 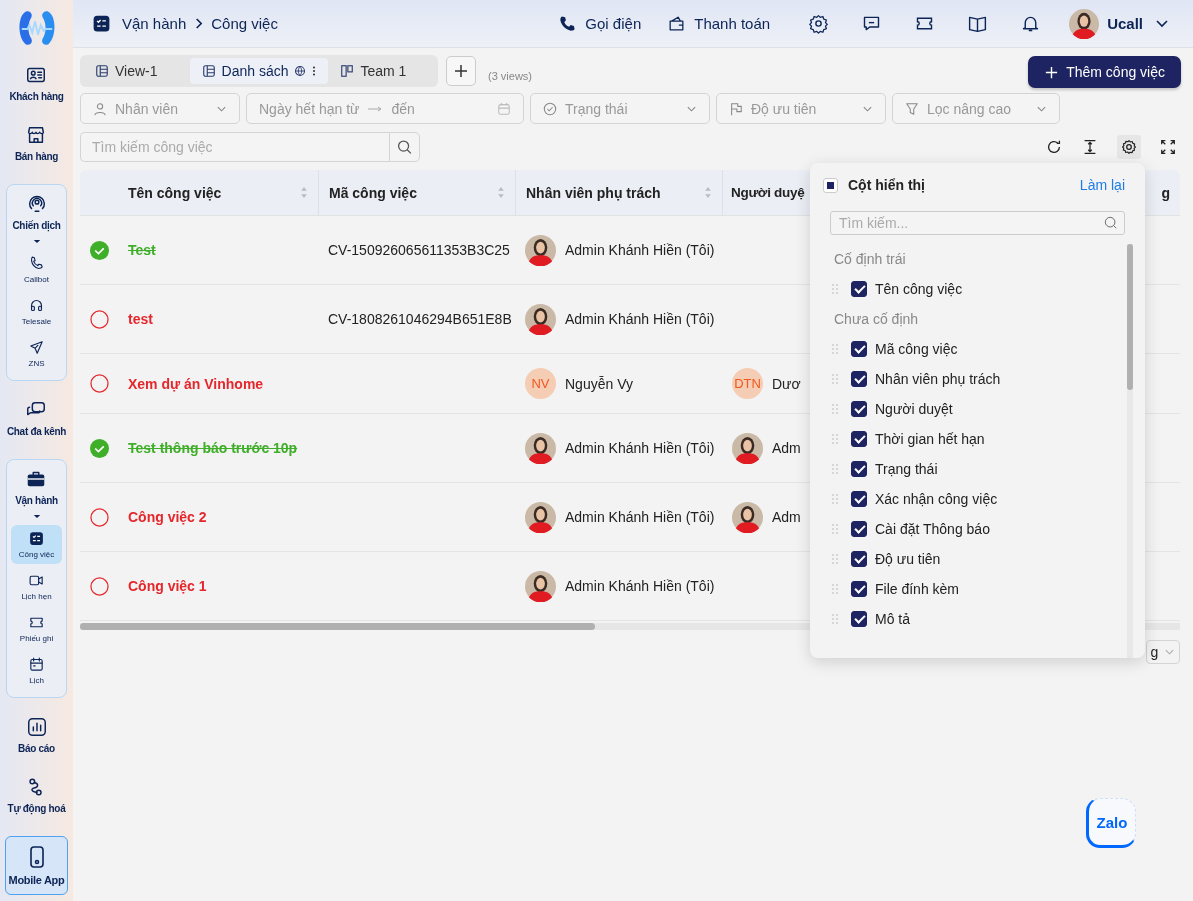 I want to click on nav-subitem: Công việc, so click(x=36, y=544).